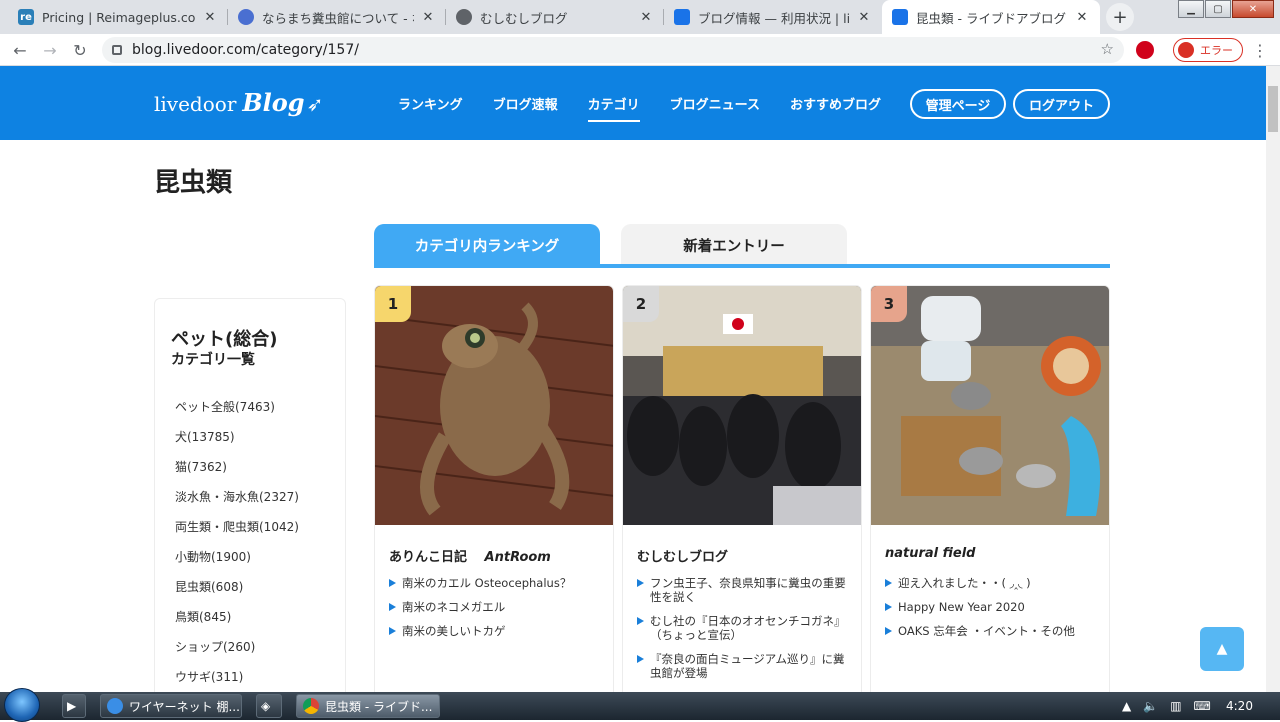  I want to click on entry-link: 迎え入れました・・( ◞‸◟ ), so click(993, 583).